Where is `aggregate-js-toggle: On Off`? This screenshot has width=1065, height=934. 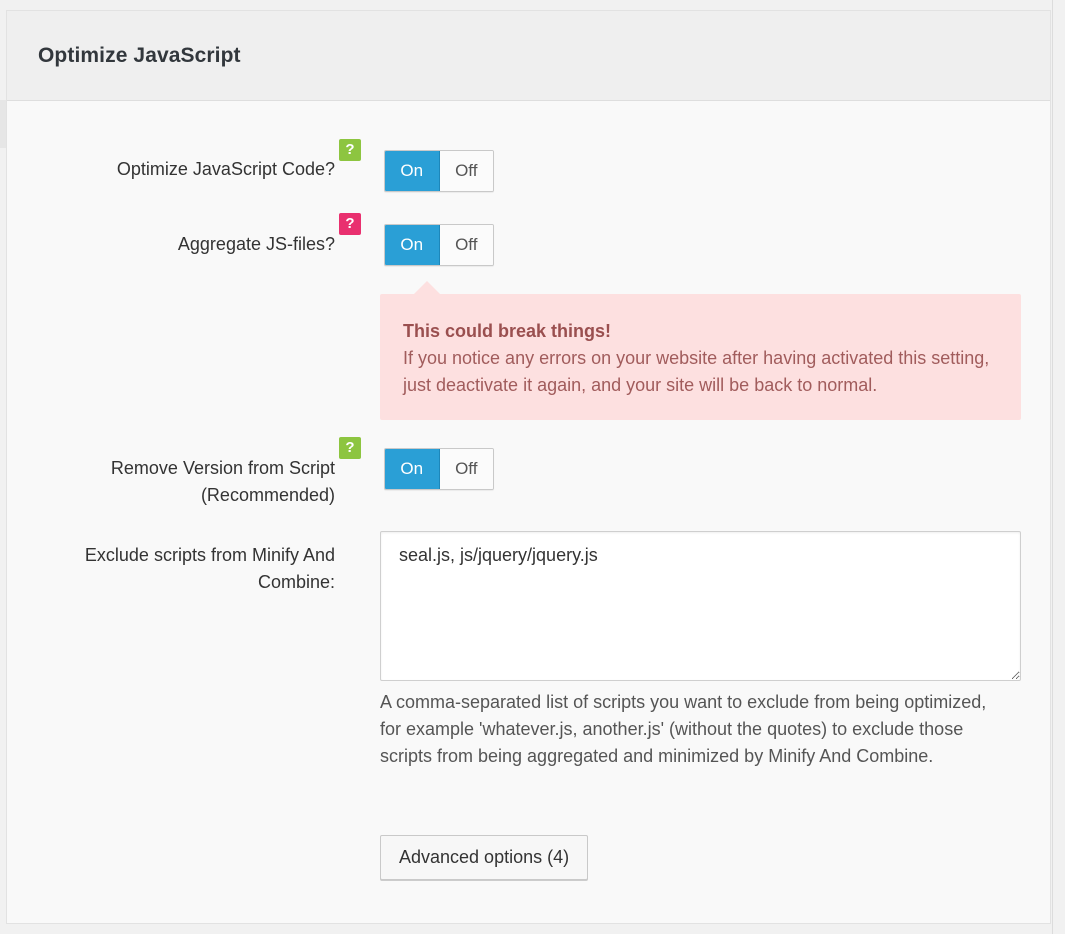
aggregate-js-toggle: On Off is located at coordinates (439, 245).